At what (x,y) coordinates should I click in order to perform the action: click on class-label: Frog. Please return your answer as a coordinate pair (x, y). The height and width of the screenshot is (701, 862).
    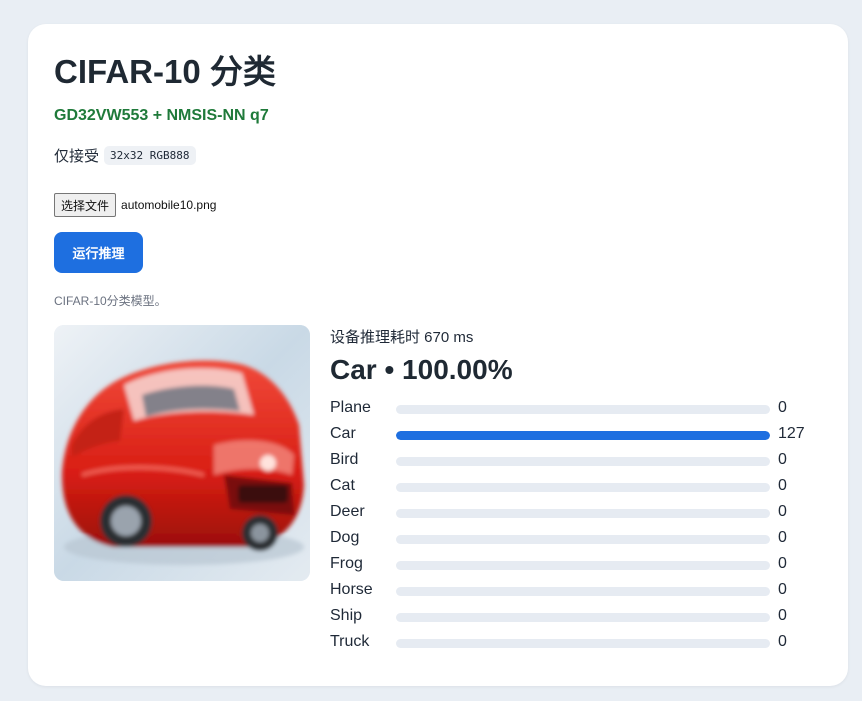
    Looking at the image, I should click on (346, 563).